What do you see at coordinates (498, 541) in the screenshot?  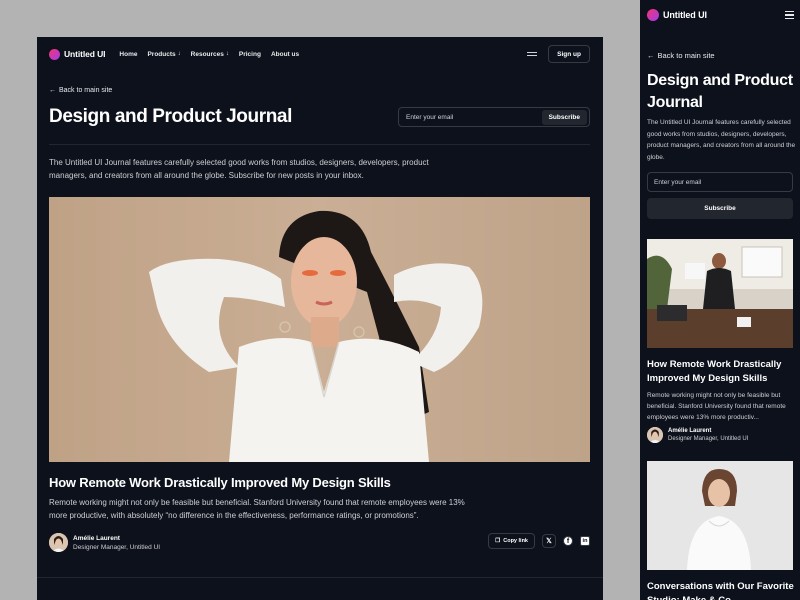 I see `copy-icon: ❐` at bounding box center [498, 541].